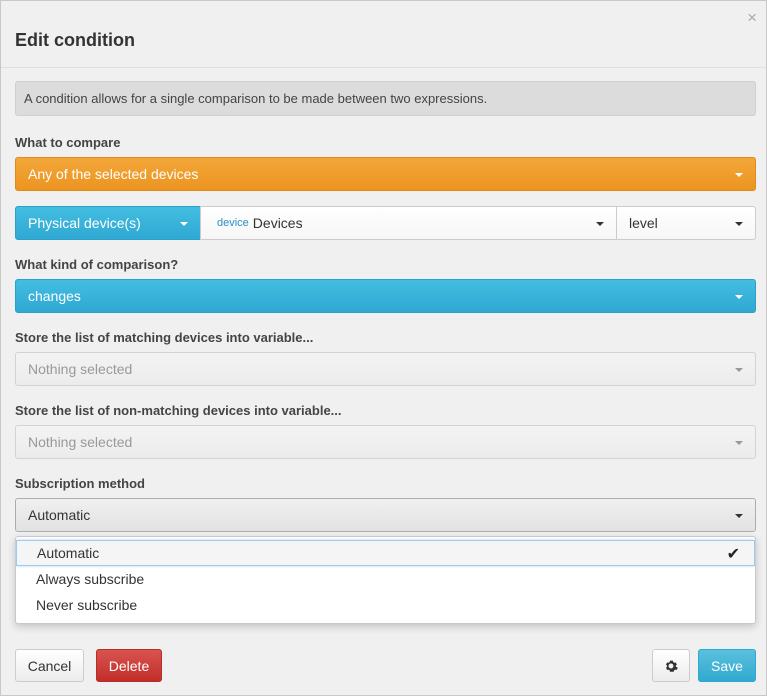 This screenshot has height=696, width=767. Describe the element at coordinates (90, 579) in the screenshot. I see `option-label: Always subscribe` at that location.